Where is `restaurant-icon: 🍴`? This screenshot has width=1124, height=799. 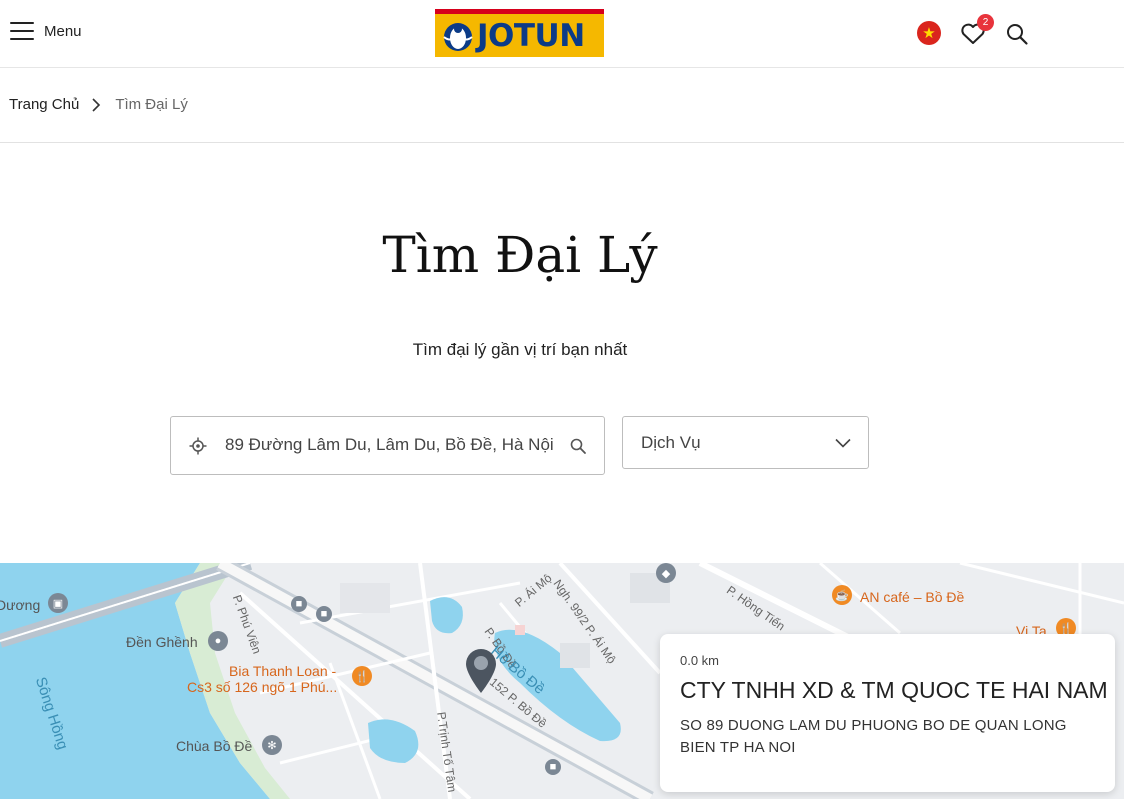 restaurant-icon: 🍴 is located at coordinates (362, 676).